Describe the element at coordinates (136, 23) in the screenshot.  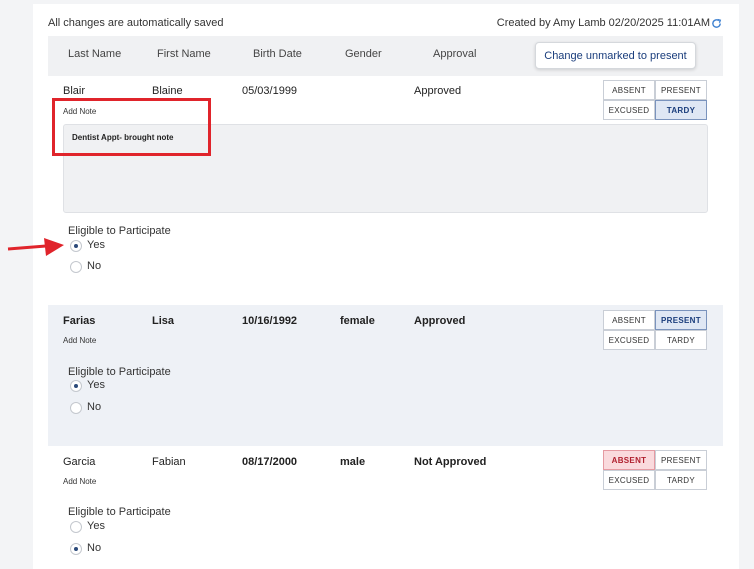
I see `autosave-status: All changes are automatically saved` at that location.